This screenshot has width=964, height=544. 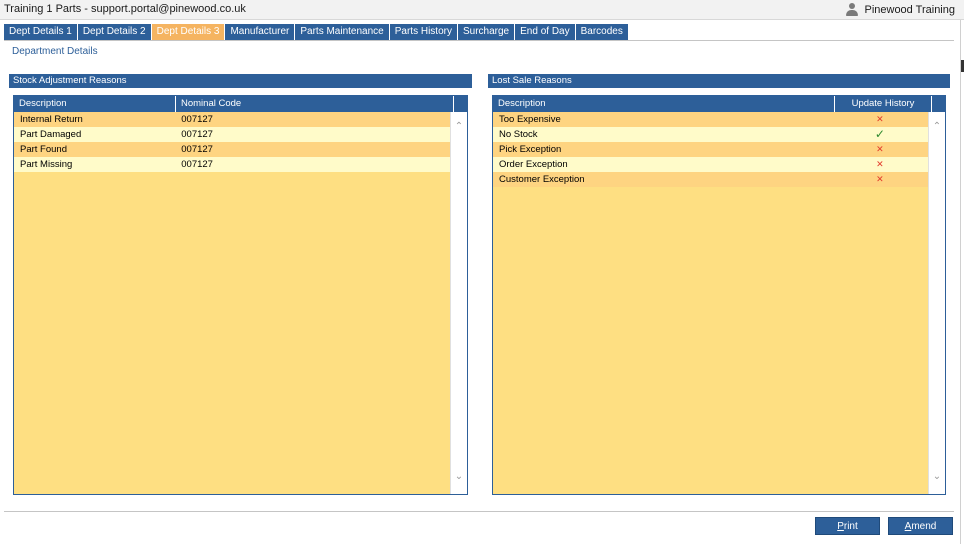 I want to click on amend-button-label: mend, so click(x=924, y=526).